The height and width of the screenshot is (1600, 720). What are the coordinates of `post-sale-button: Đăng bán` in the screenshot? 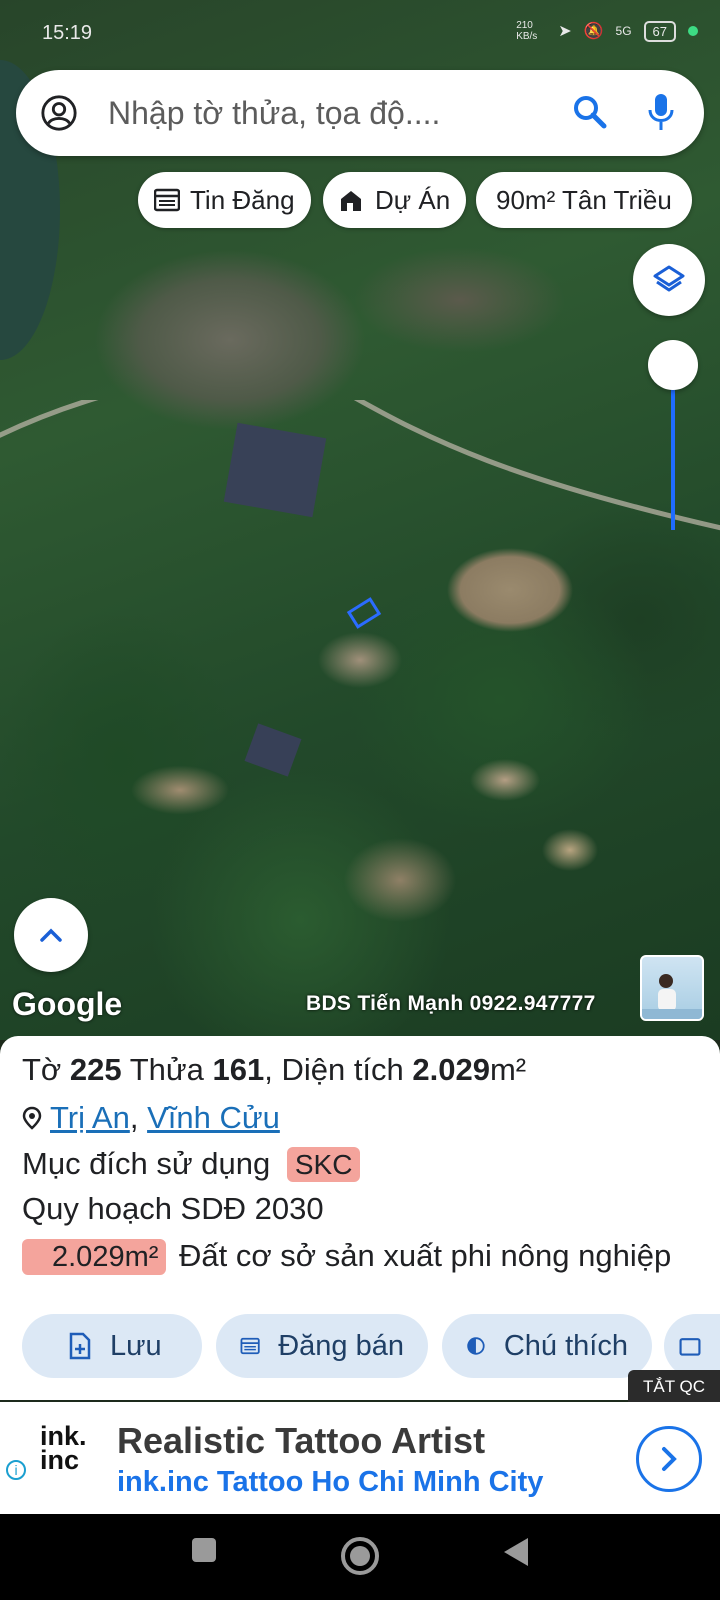 It's located at (322, 1346).